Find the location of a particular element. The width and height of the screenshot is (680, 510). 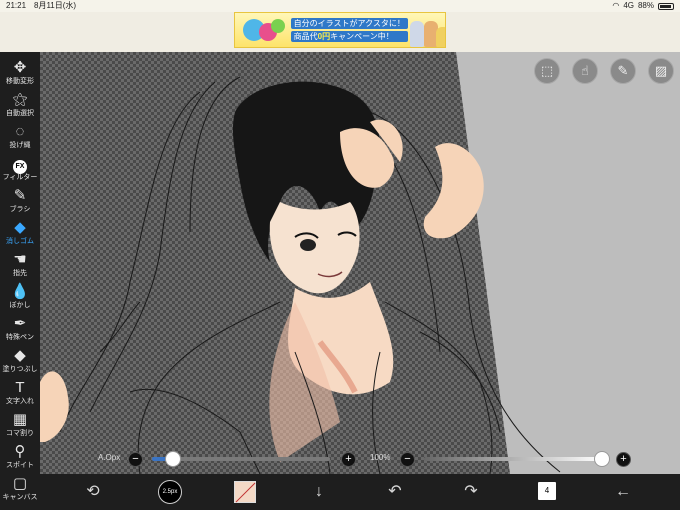

back-arrow-icon: ← is located at coordinates (623, 492).